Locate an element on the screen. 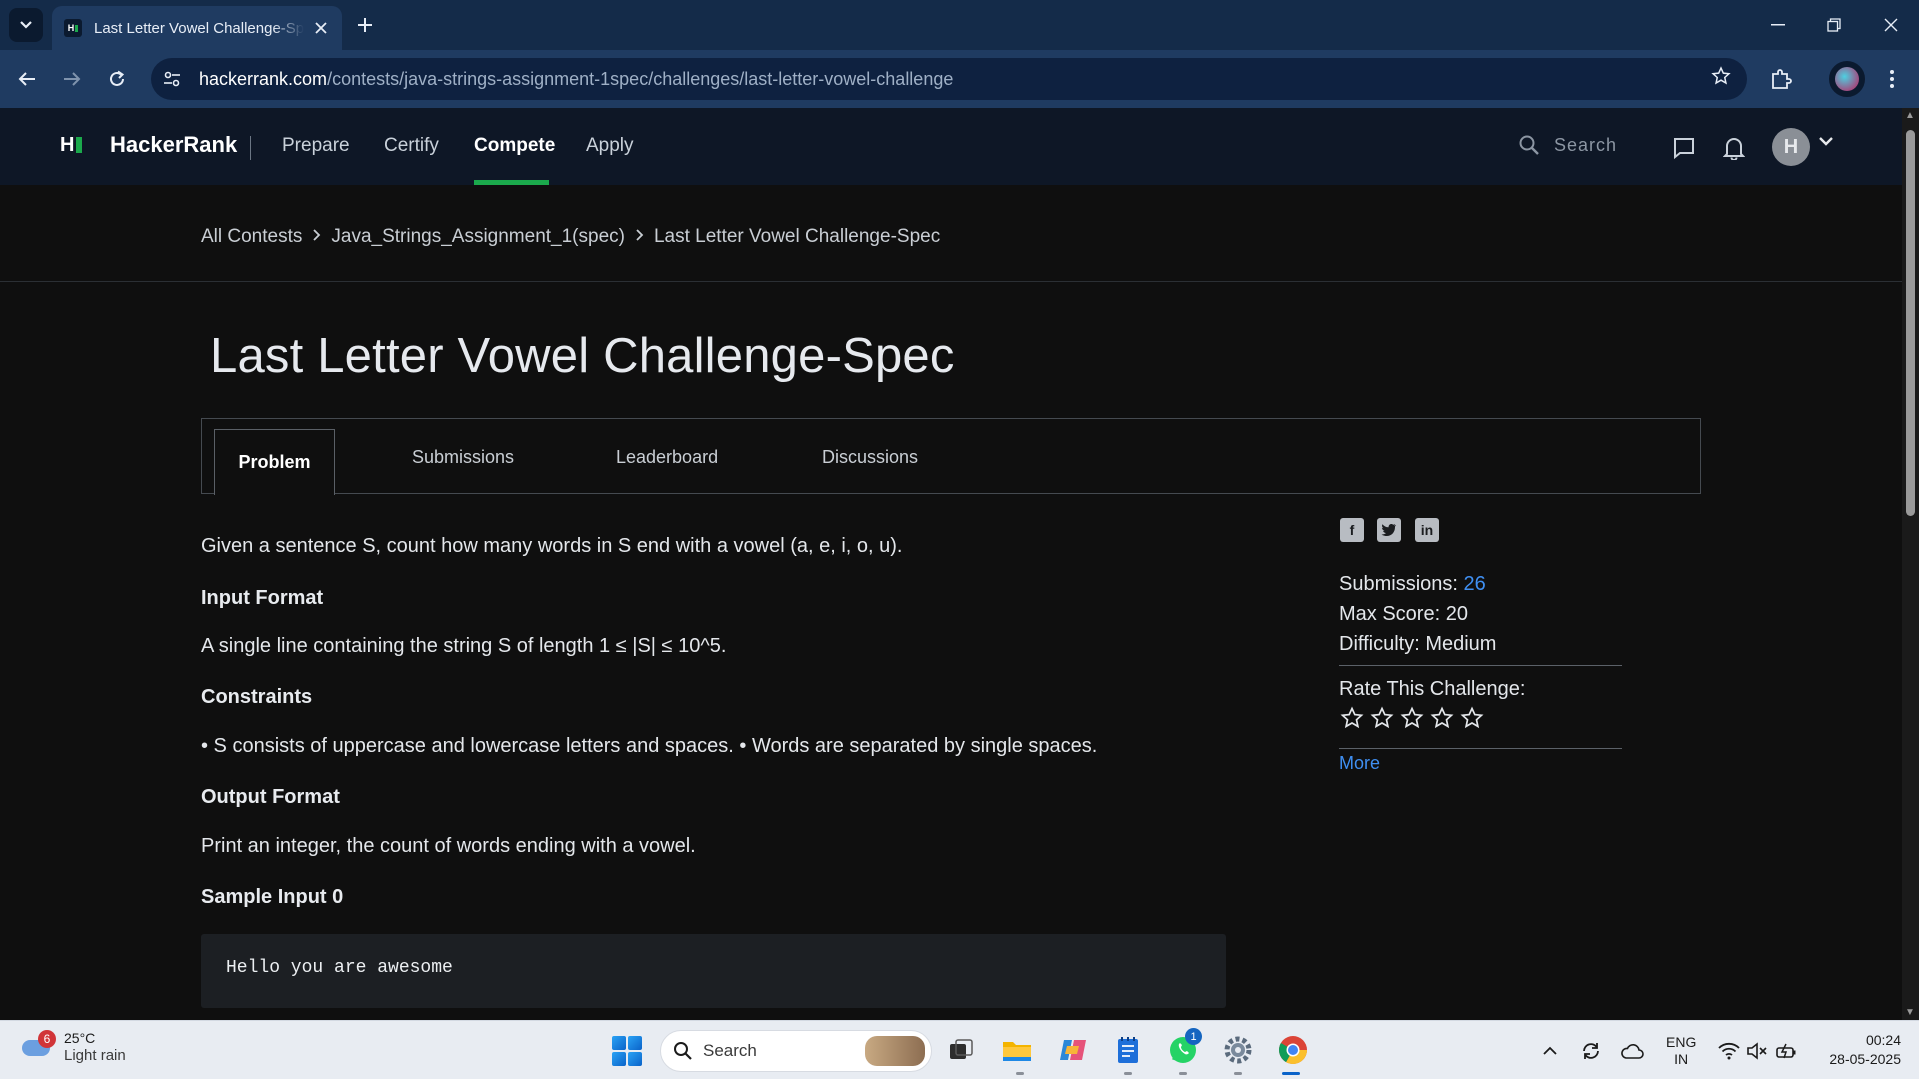 This screenshot has height=1079, width=1919. whatsapp-icon: 1 is located at coordinates (1183, 1048).